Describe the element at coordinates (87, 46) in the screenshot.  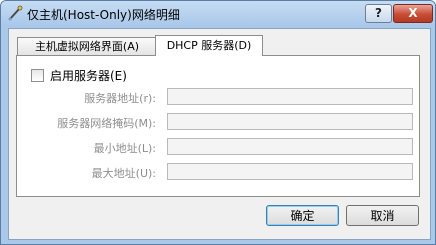
I see `tab-host-virtual-network: 主机虚拟网络界面(A)` at that location.